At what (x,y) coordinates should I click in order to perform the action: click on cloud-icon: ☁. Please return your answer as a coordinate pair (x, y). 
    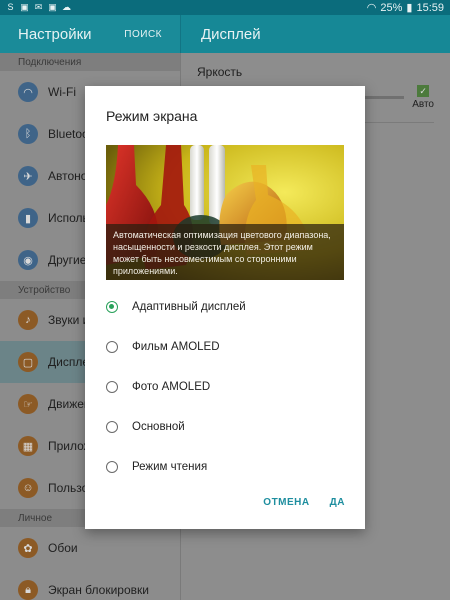
    Looking at the image, I should click on (66, 7).